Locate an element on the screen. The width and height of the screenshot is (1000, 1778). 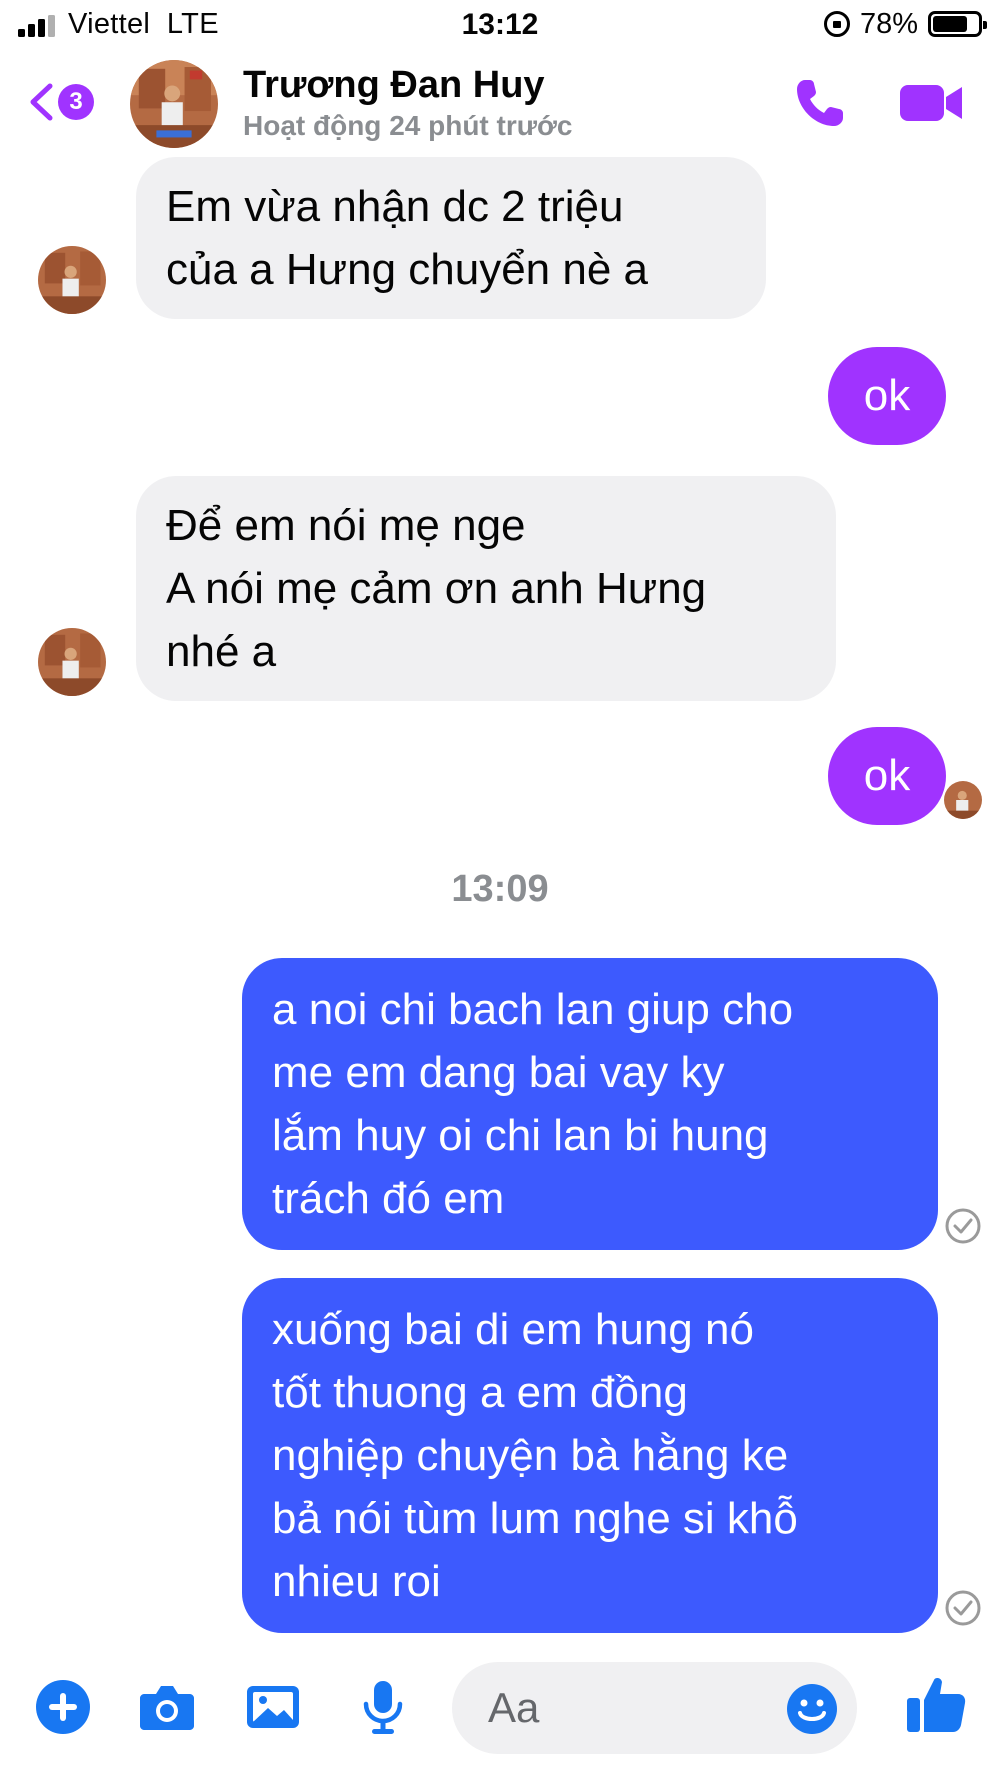
voice-call-button is located at coordinates (820, 103).